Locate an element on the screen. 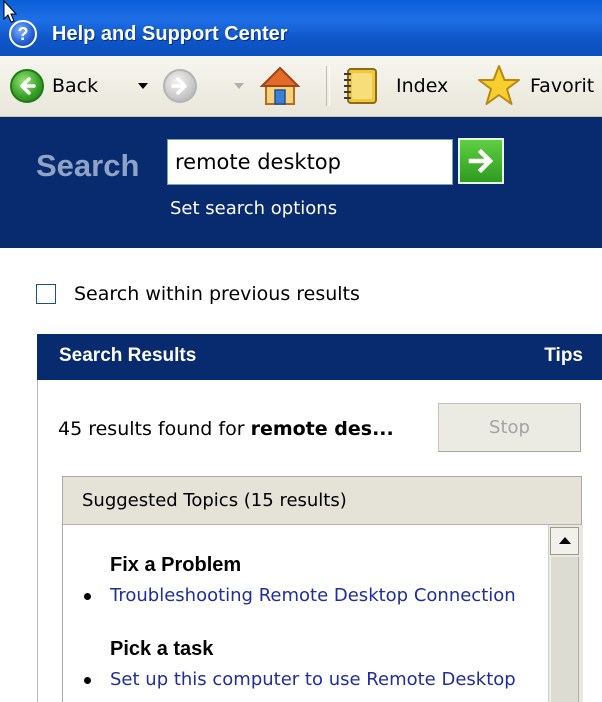 The image size is (602, 702). search-input is located at coordinates (310, 162).